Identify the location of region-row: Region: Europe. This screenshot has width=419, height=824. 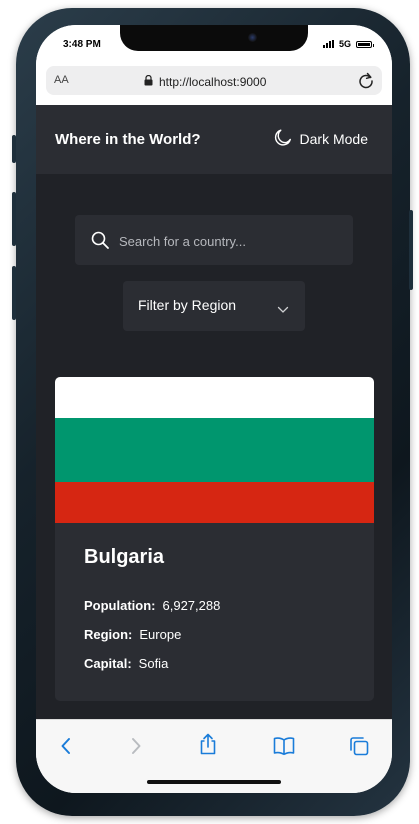
(132, 634).